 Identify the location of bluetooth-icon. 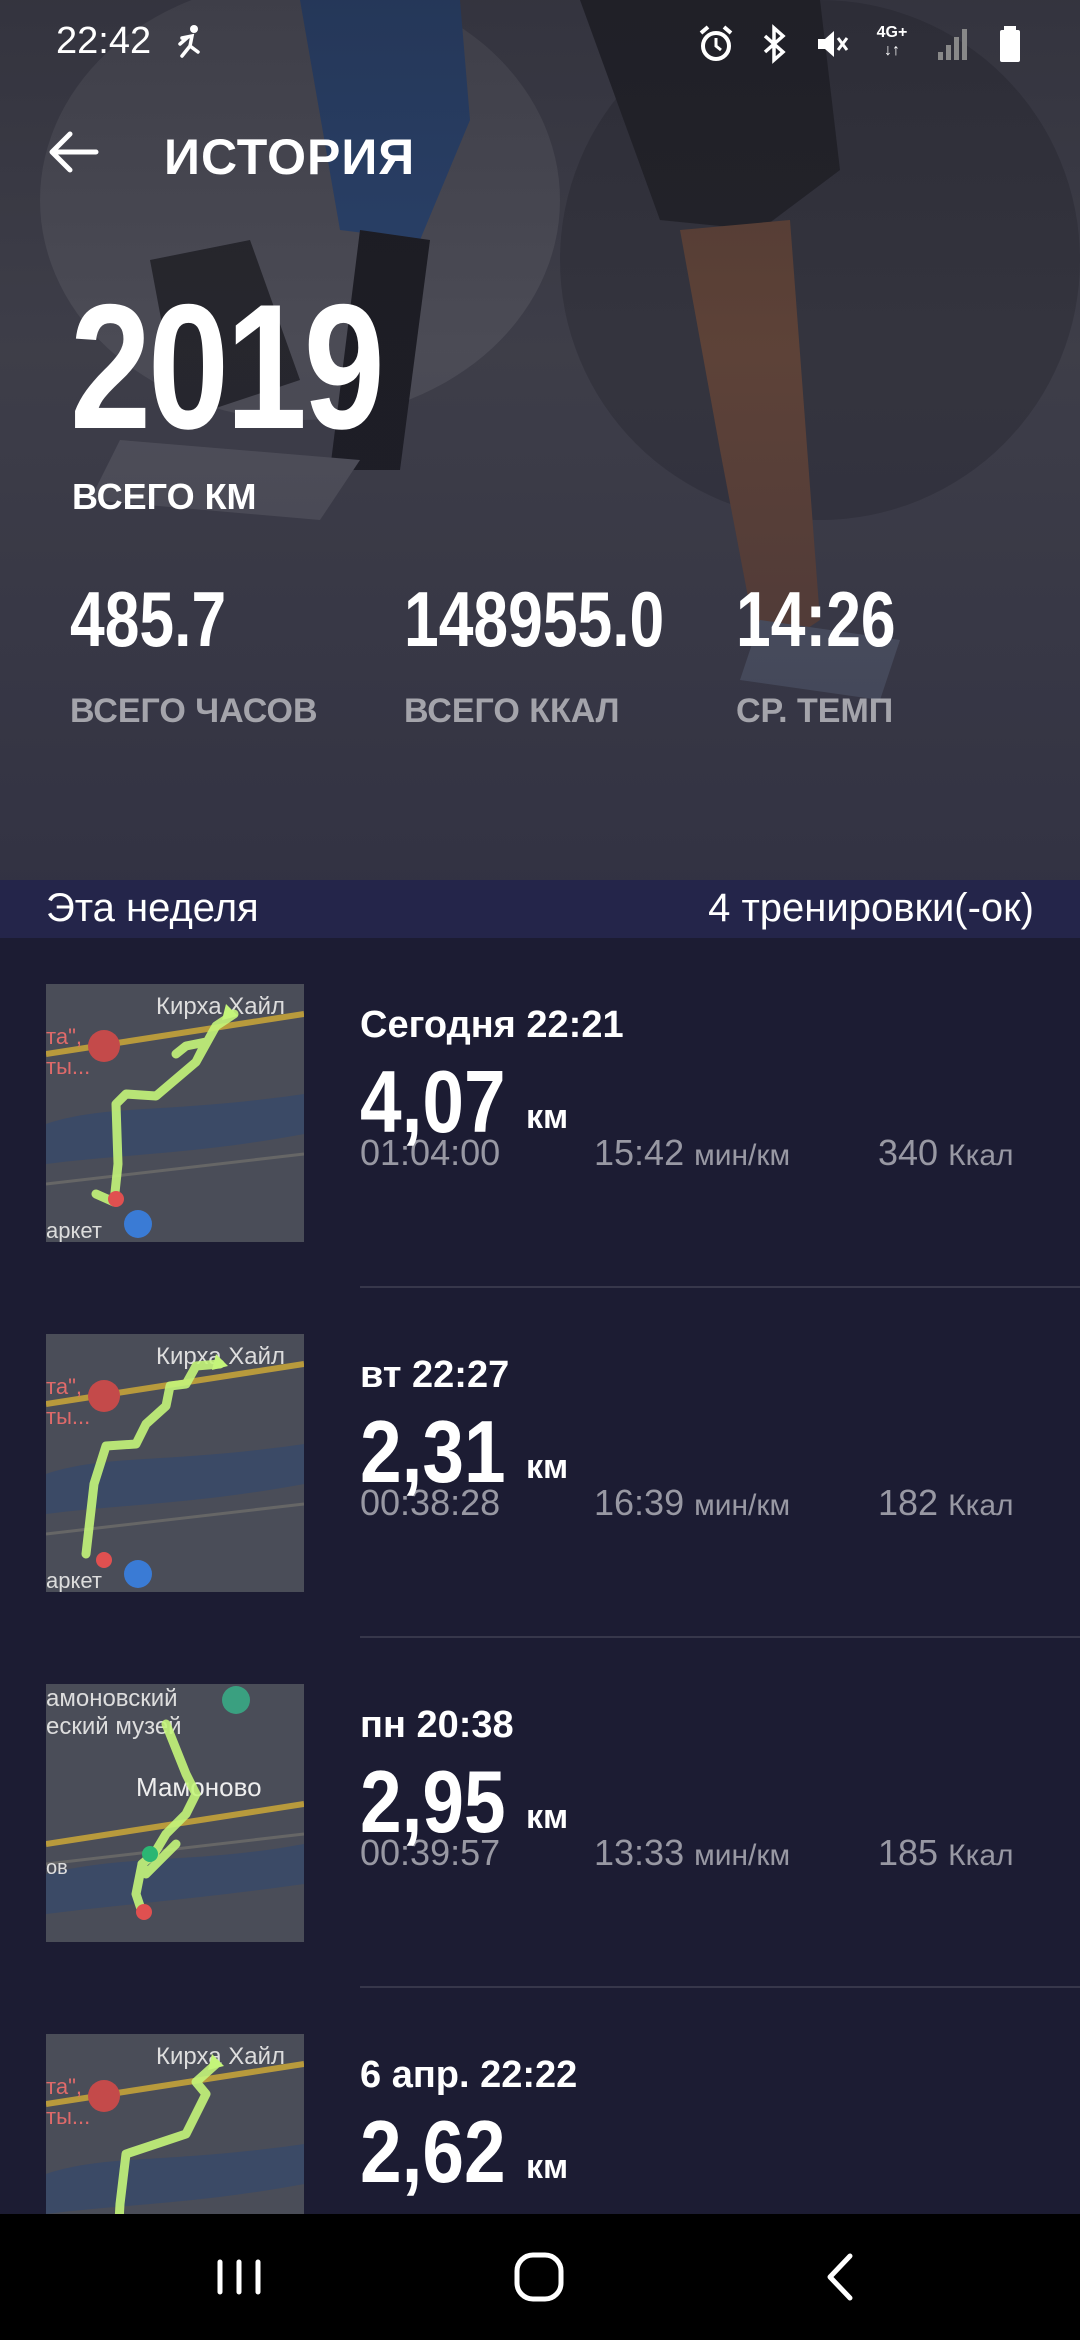
(774, 44).